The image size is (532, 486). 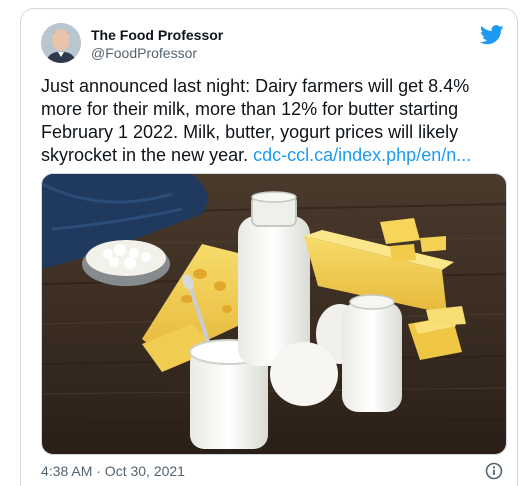 I want to click on tweet-timestamp: 4:38 AM · Oct 30, 2021, so click(x=113, y=471).